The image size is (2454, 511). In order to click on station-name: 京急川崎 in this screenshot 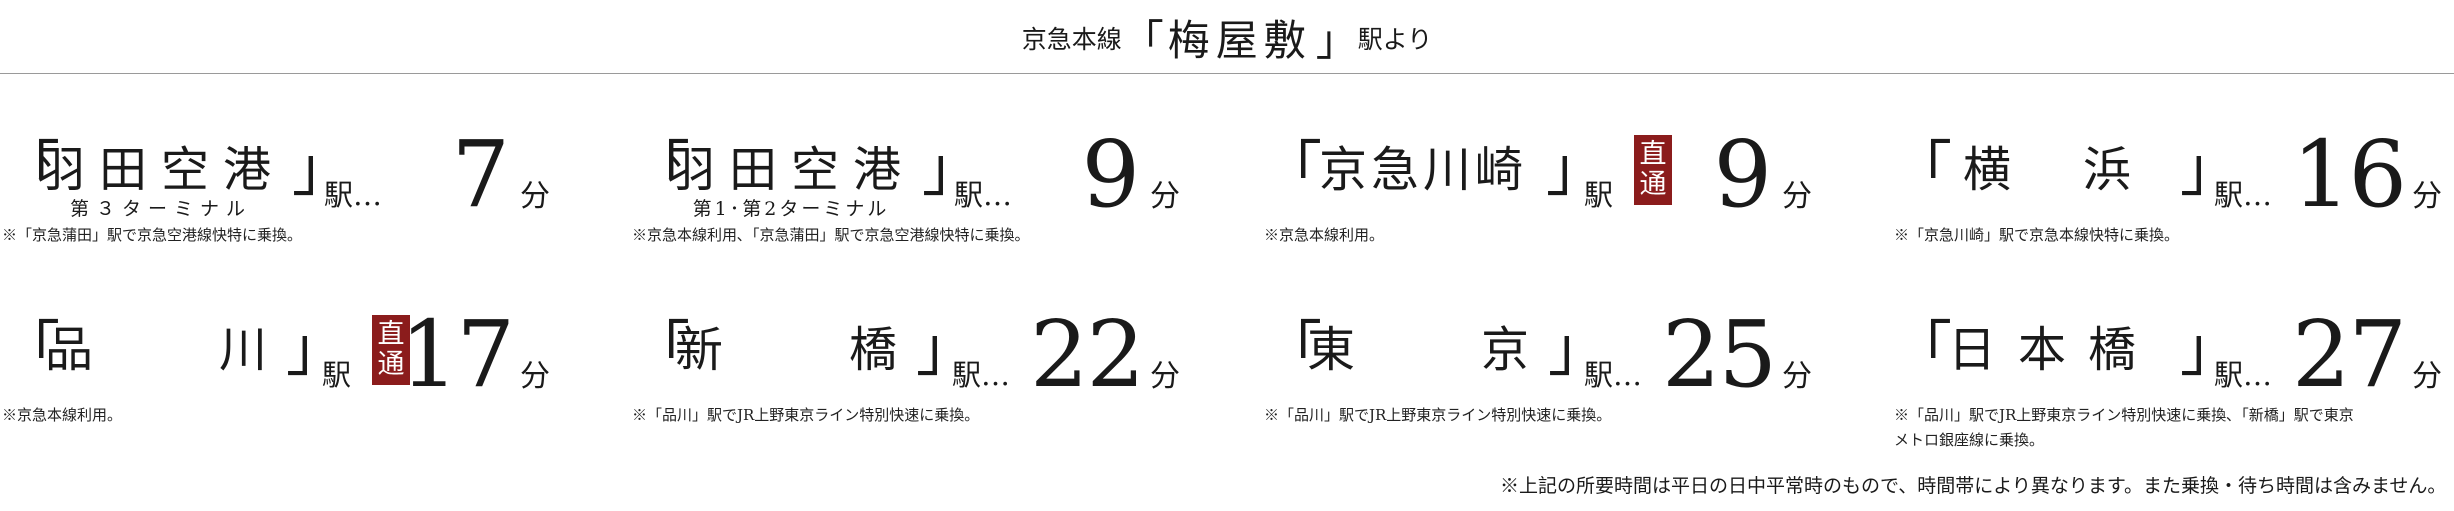, I will do `click(1422, 170)`.